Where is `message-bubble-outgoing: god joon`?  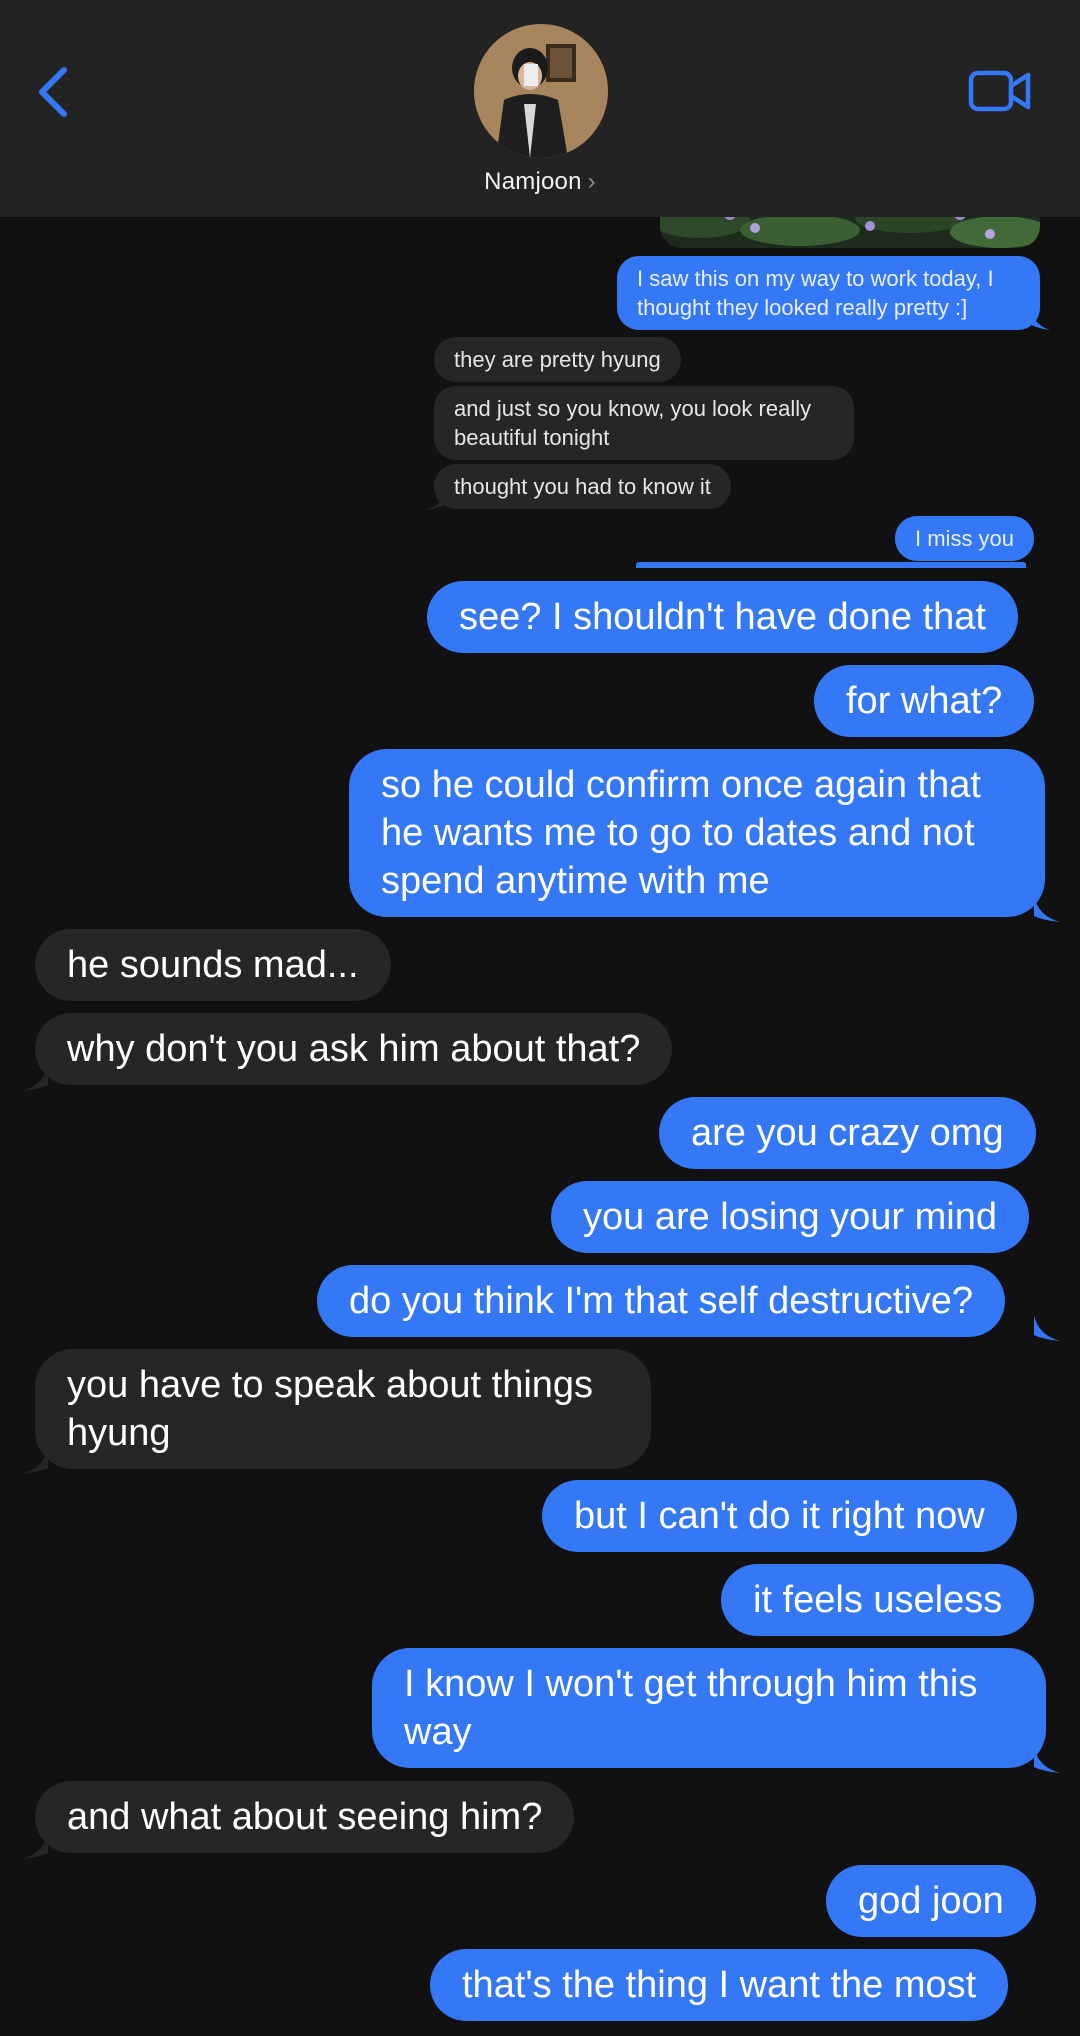
message-bubble-outgoing: god joon is located at coordinates (931, 1901).